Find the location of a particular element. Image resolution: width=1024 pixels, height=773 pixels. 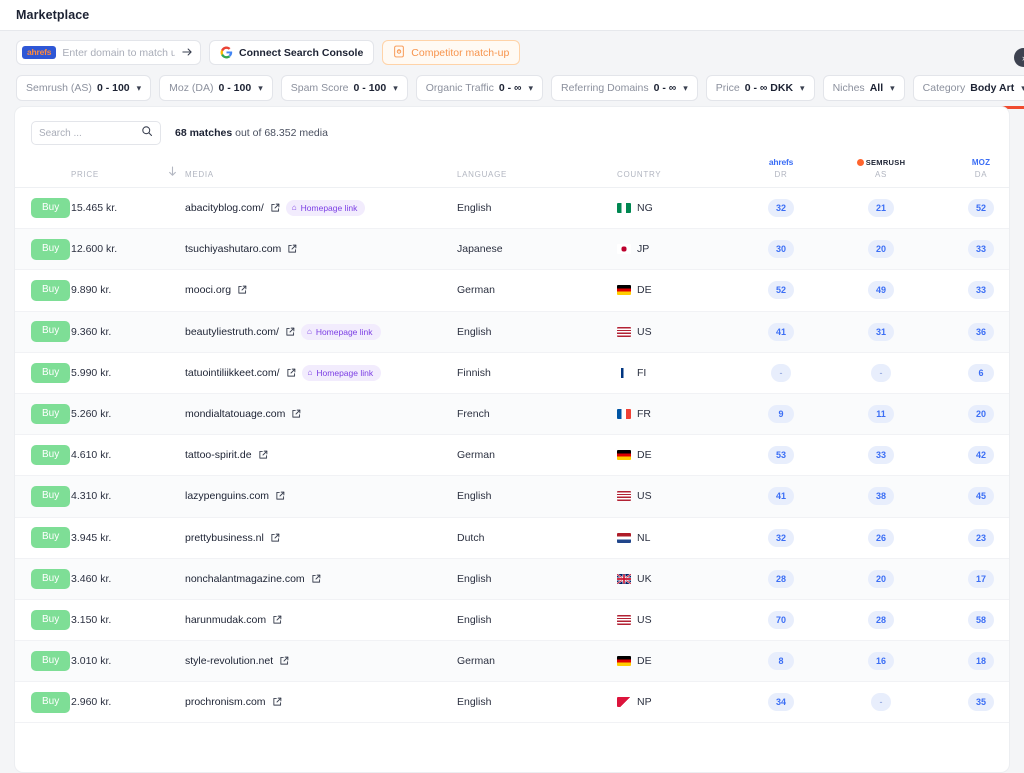

buy-cell: Buy is located at coordinates (43, 538).